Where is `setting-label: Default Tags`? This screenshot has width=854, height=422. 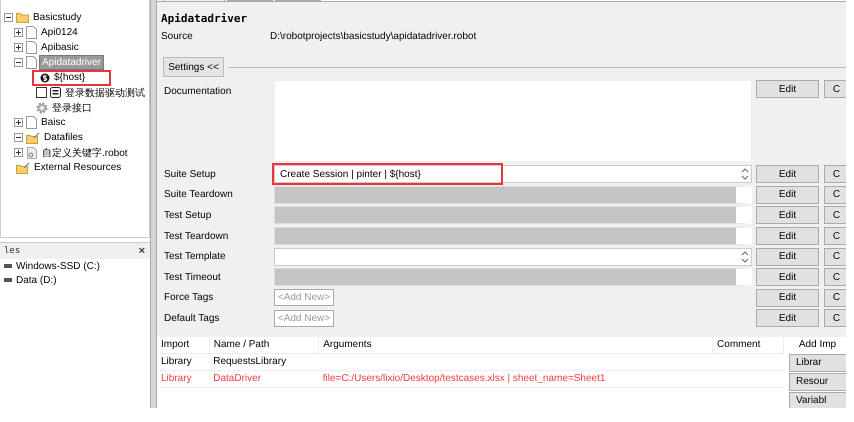 setting-label: Default Tags is located at coordinates (192, 318).